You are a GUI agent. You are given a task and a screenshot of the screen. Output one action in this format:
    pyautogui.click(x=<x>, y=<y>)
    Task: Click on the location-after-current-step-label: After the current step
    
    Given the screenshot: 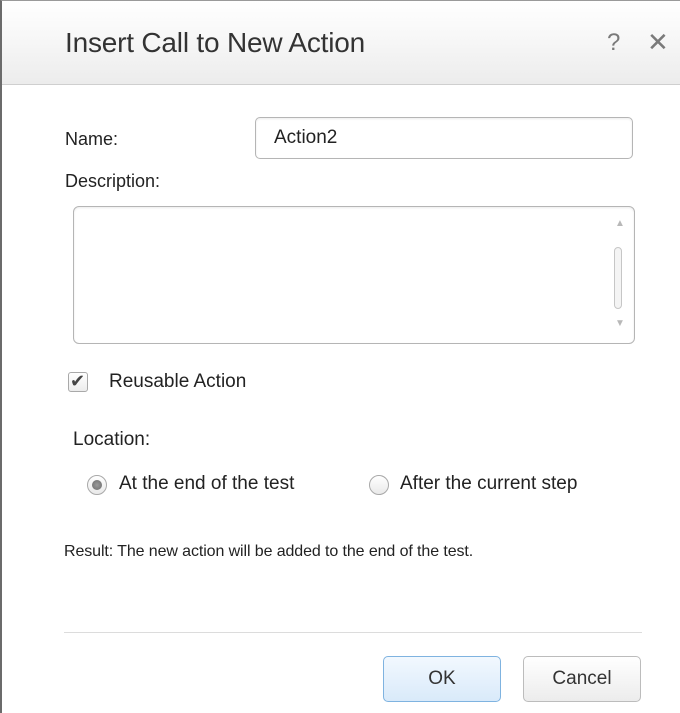 What is the action you would take?
    pyautogui.click(x=488, y=484)
    